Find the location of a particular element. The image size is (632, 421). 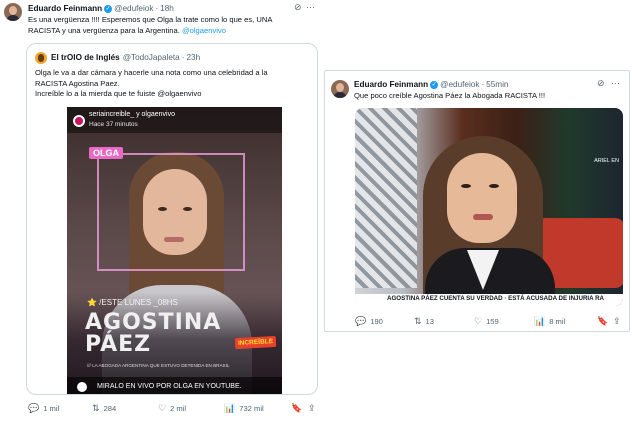

tweet-time: 18h is located at coordinates (167, 8).